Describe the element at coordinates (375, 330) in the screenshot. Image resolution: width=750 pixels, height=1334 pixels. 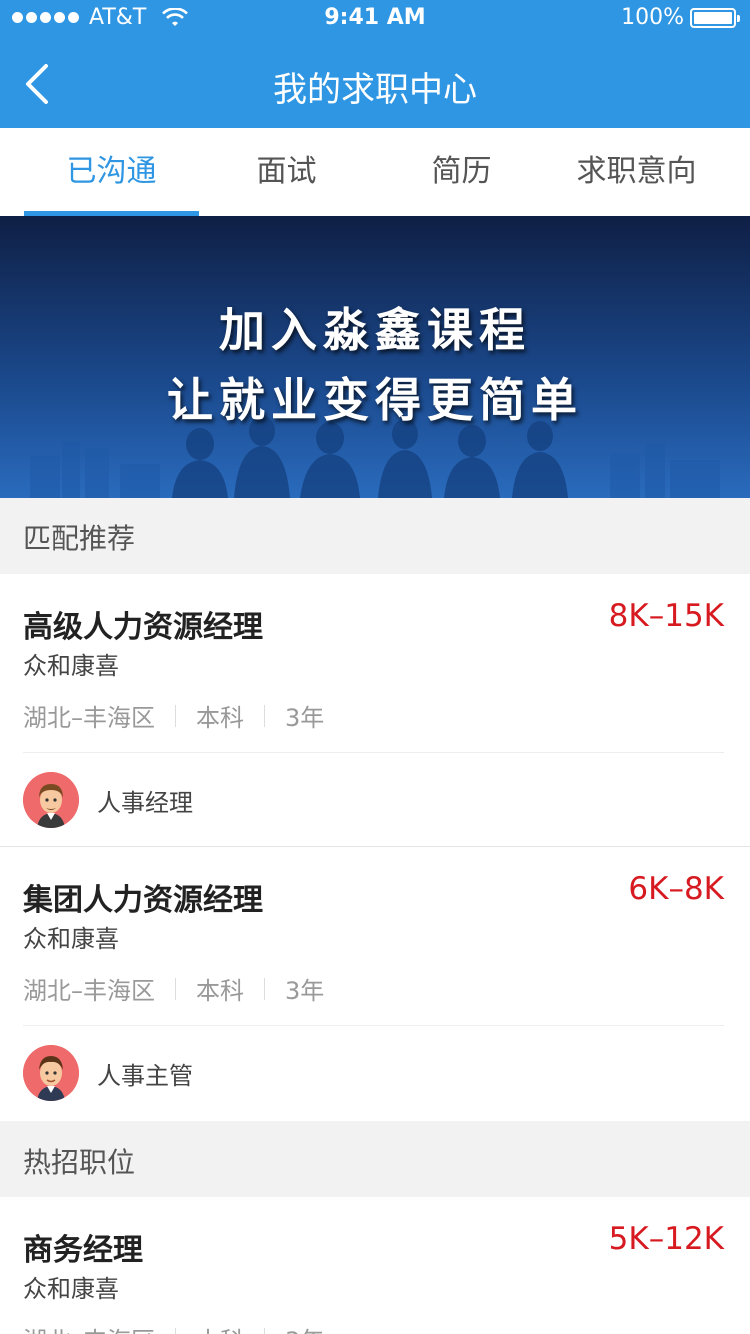
I see `banner-headline: 加入淼鑫课程` at that location.